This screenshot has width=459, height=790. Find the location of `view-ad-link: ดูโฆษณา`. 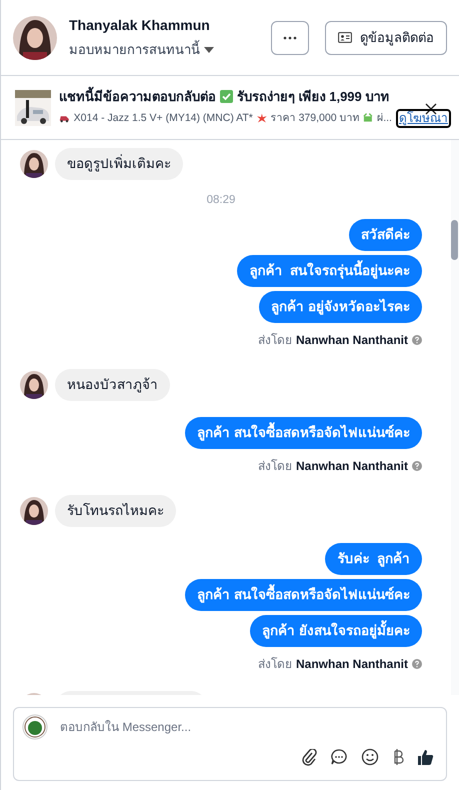

view-ad-link: ดูโฆษณา is located at coordinates (423, 118).